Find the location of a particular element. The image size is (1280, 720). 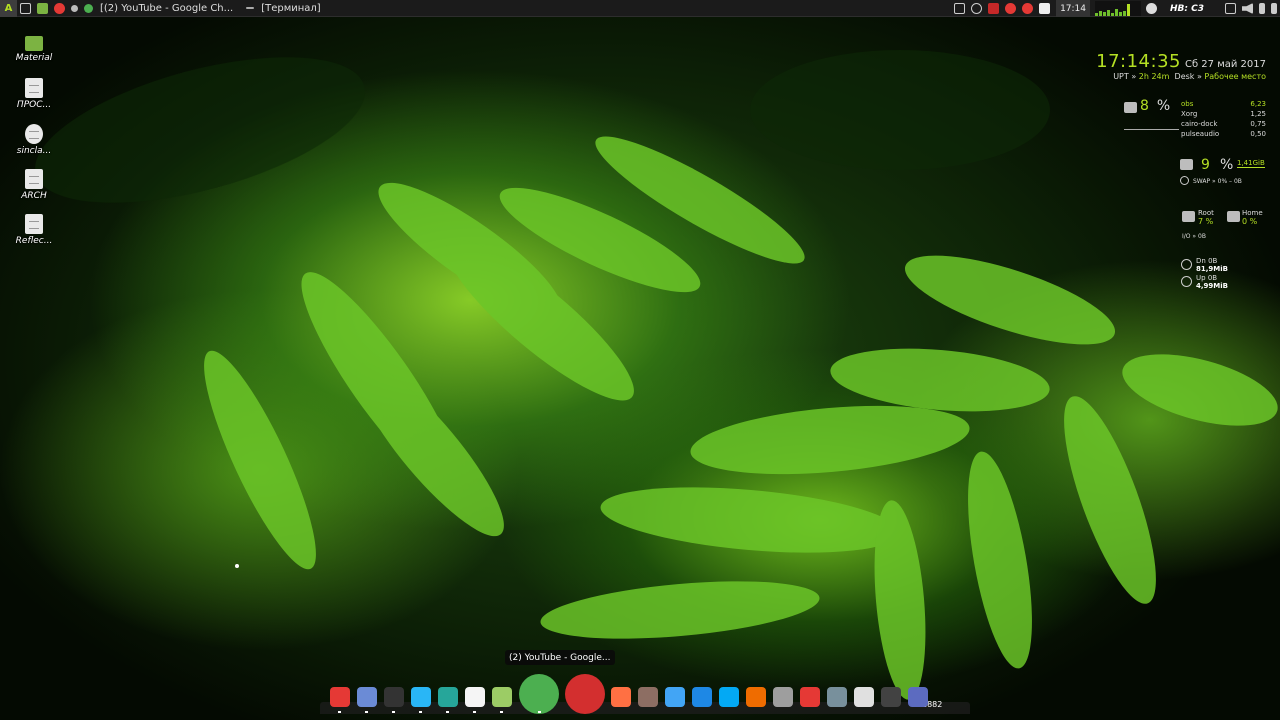

update-icon is located at coordinates (1011, 8).